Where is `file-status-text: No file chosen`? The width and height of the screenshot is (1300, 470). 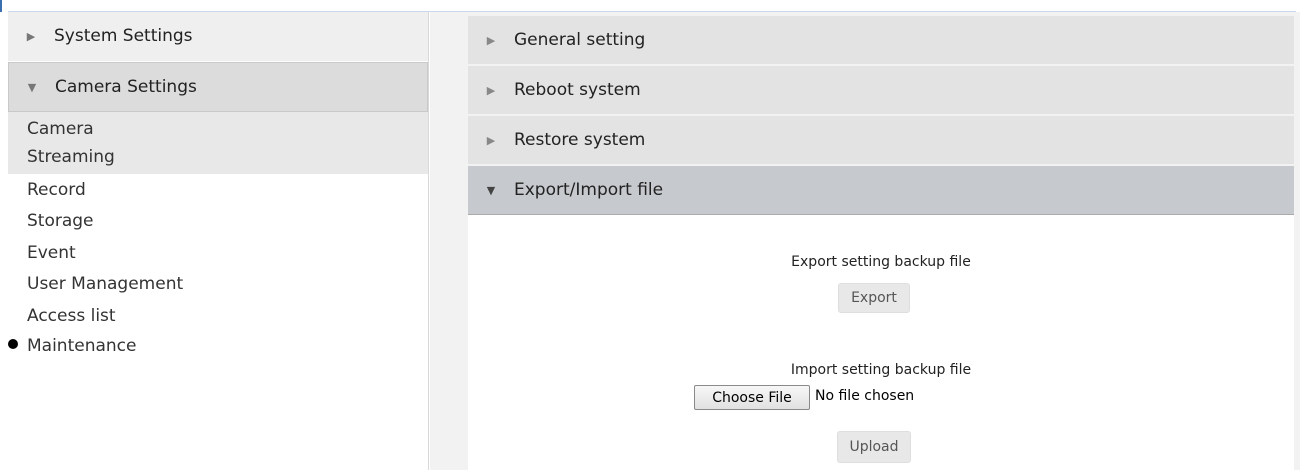 file-status-text: No file chosen is located at coordinates (865, 396).